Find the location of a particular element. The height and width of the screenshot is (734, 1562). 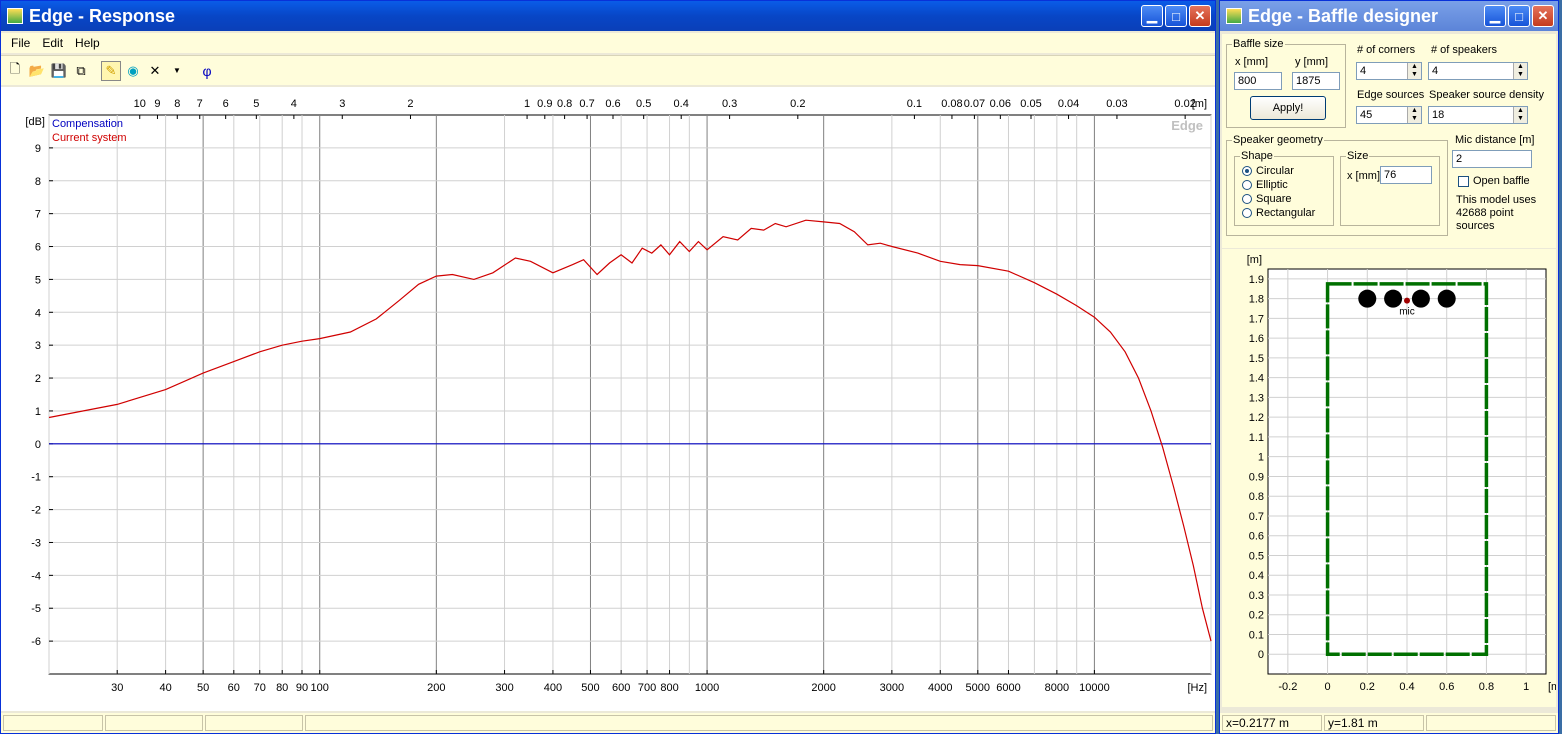

corners-value: 4 is located at coordinates (1363, 71).